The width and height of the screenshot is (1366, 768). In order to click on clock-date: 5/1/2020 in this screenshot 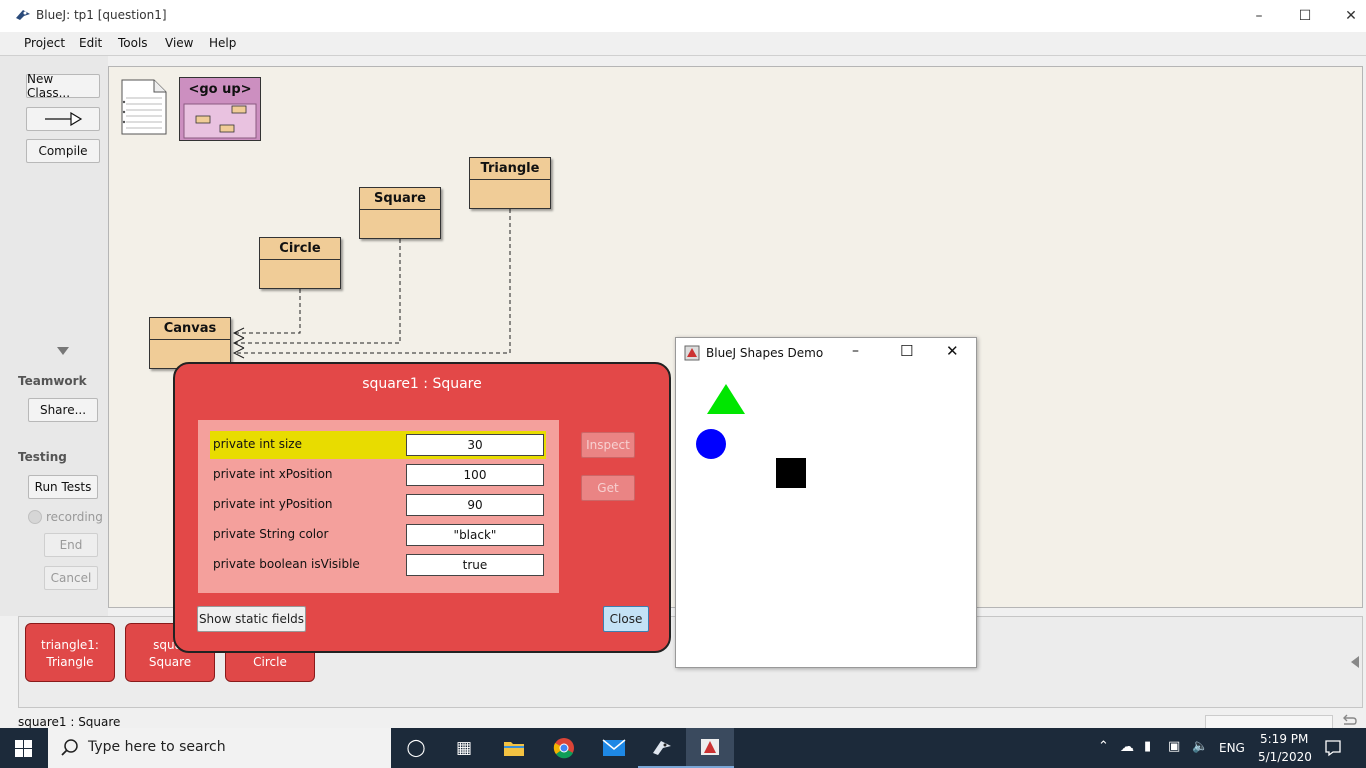, I will do `click(1285, 757)`.